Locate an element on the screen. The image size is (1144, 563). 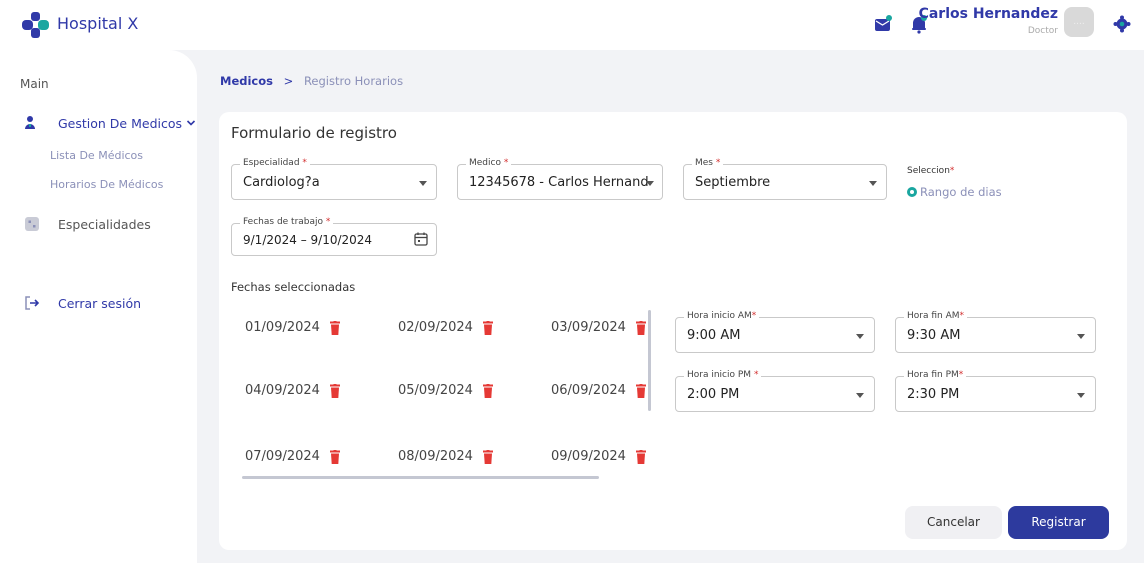
hora-fin-pm-select: Hora fin PM* 2:30 PM is located at coordinates (995, 391).